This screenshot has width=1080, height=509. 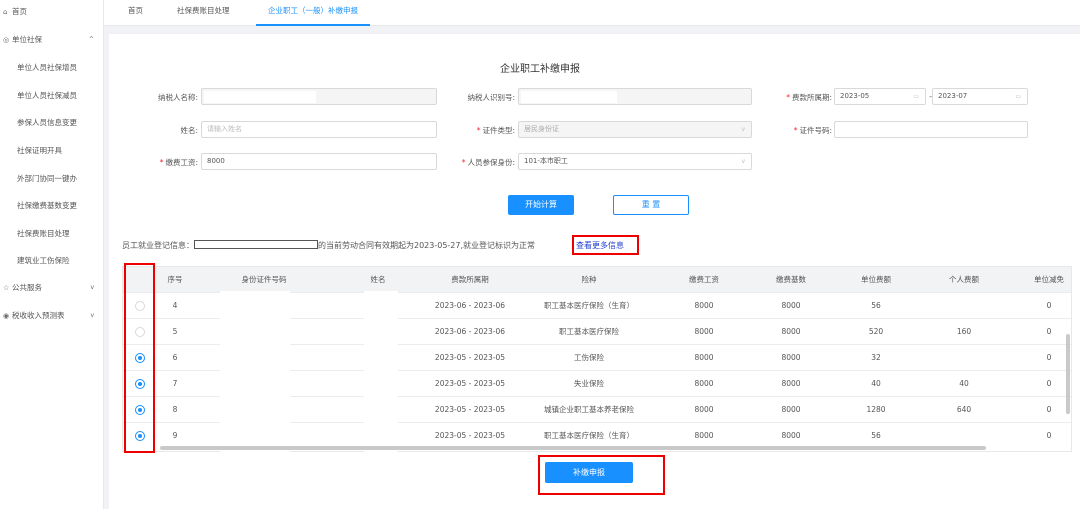 What do you see at coordinates (1068, 374) in the screenshot?
I see `vertical-scrollbar` at bounding box center [1068, 374].